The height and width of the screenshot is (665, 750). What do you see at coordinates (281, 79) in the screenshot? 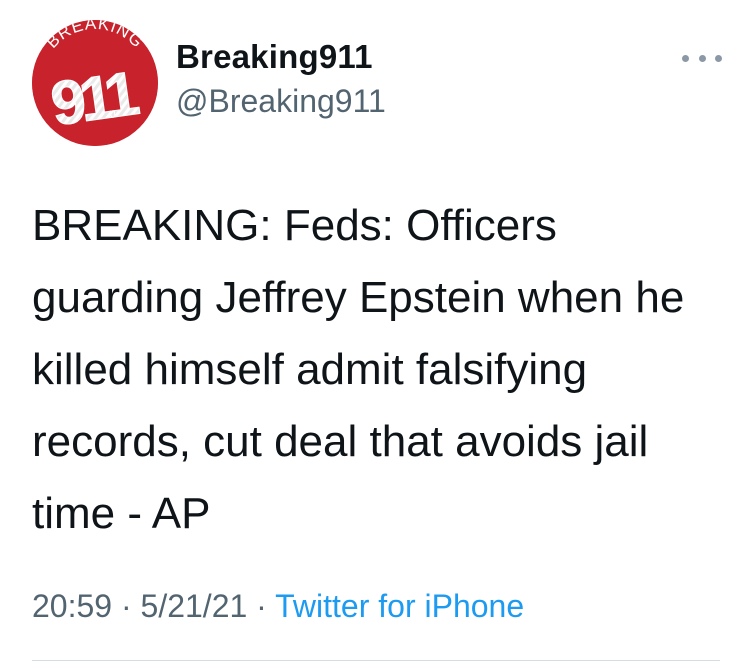
I see `account-names: Breaking911 @Breaking911` at bounding box center [281, 79].